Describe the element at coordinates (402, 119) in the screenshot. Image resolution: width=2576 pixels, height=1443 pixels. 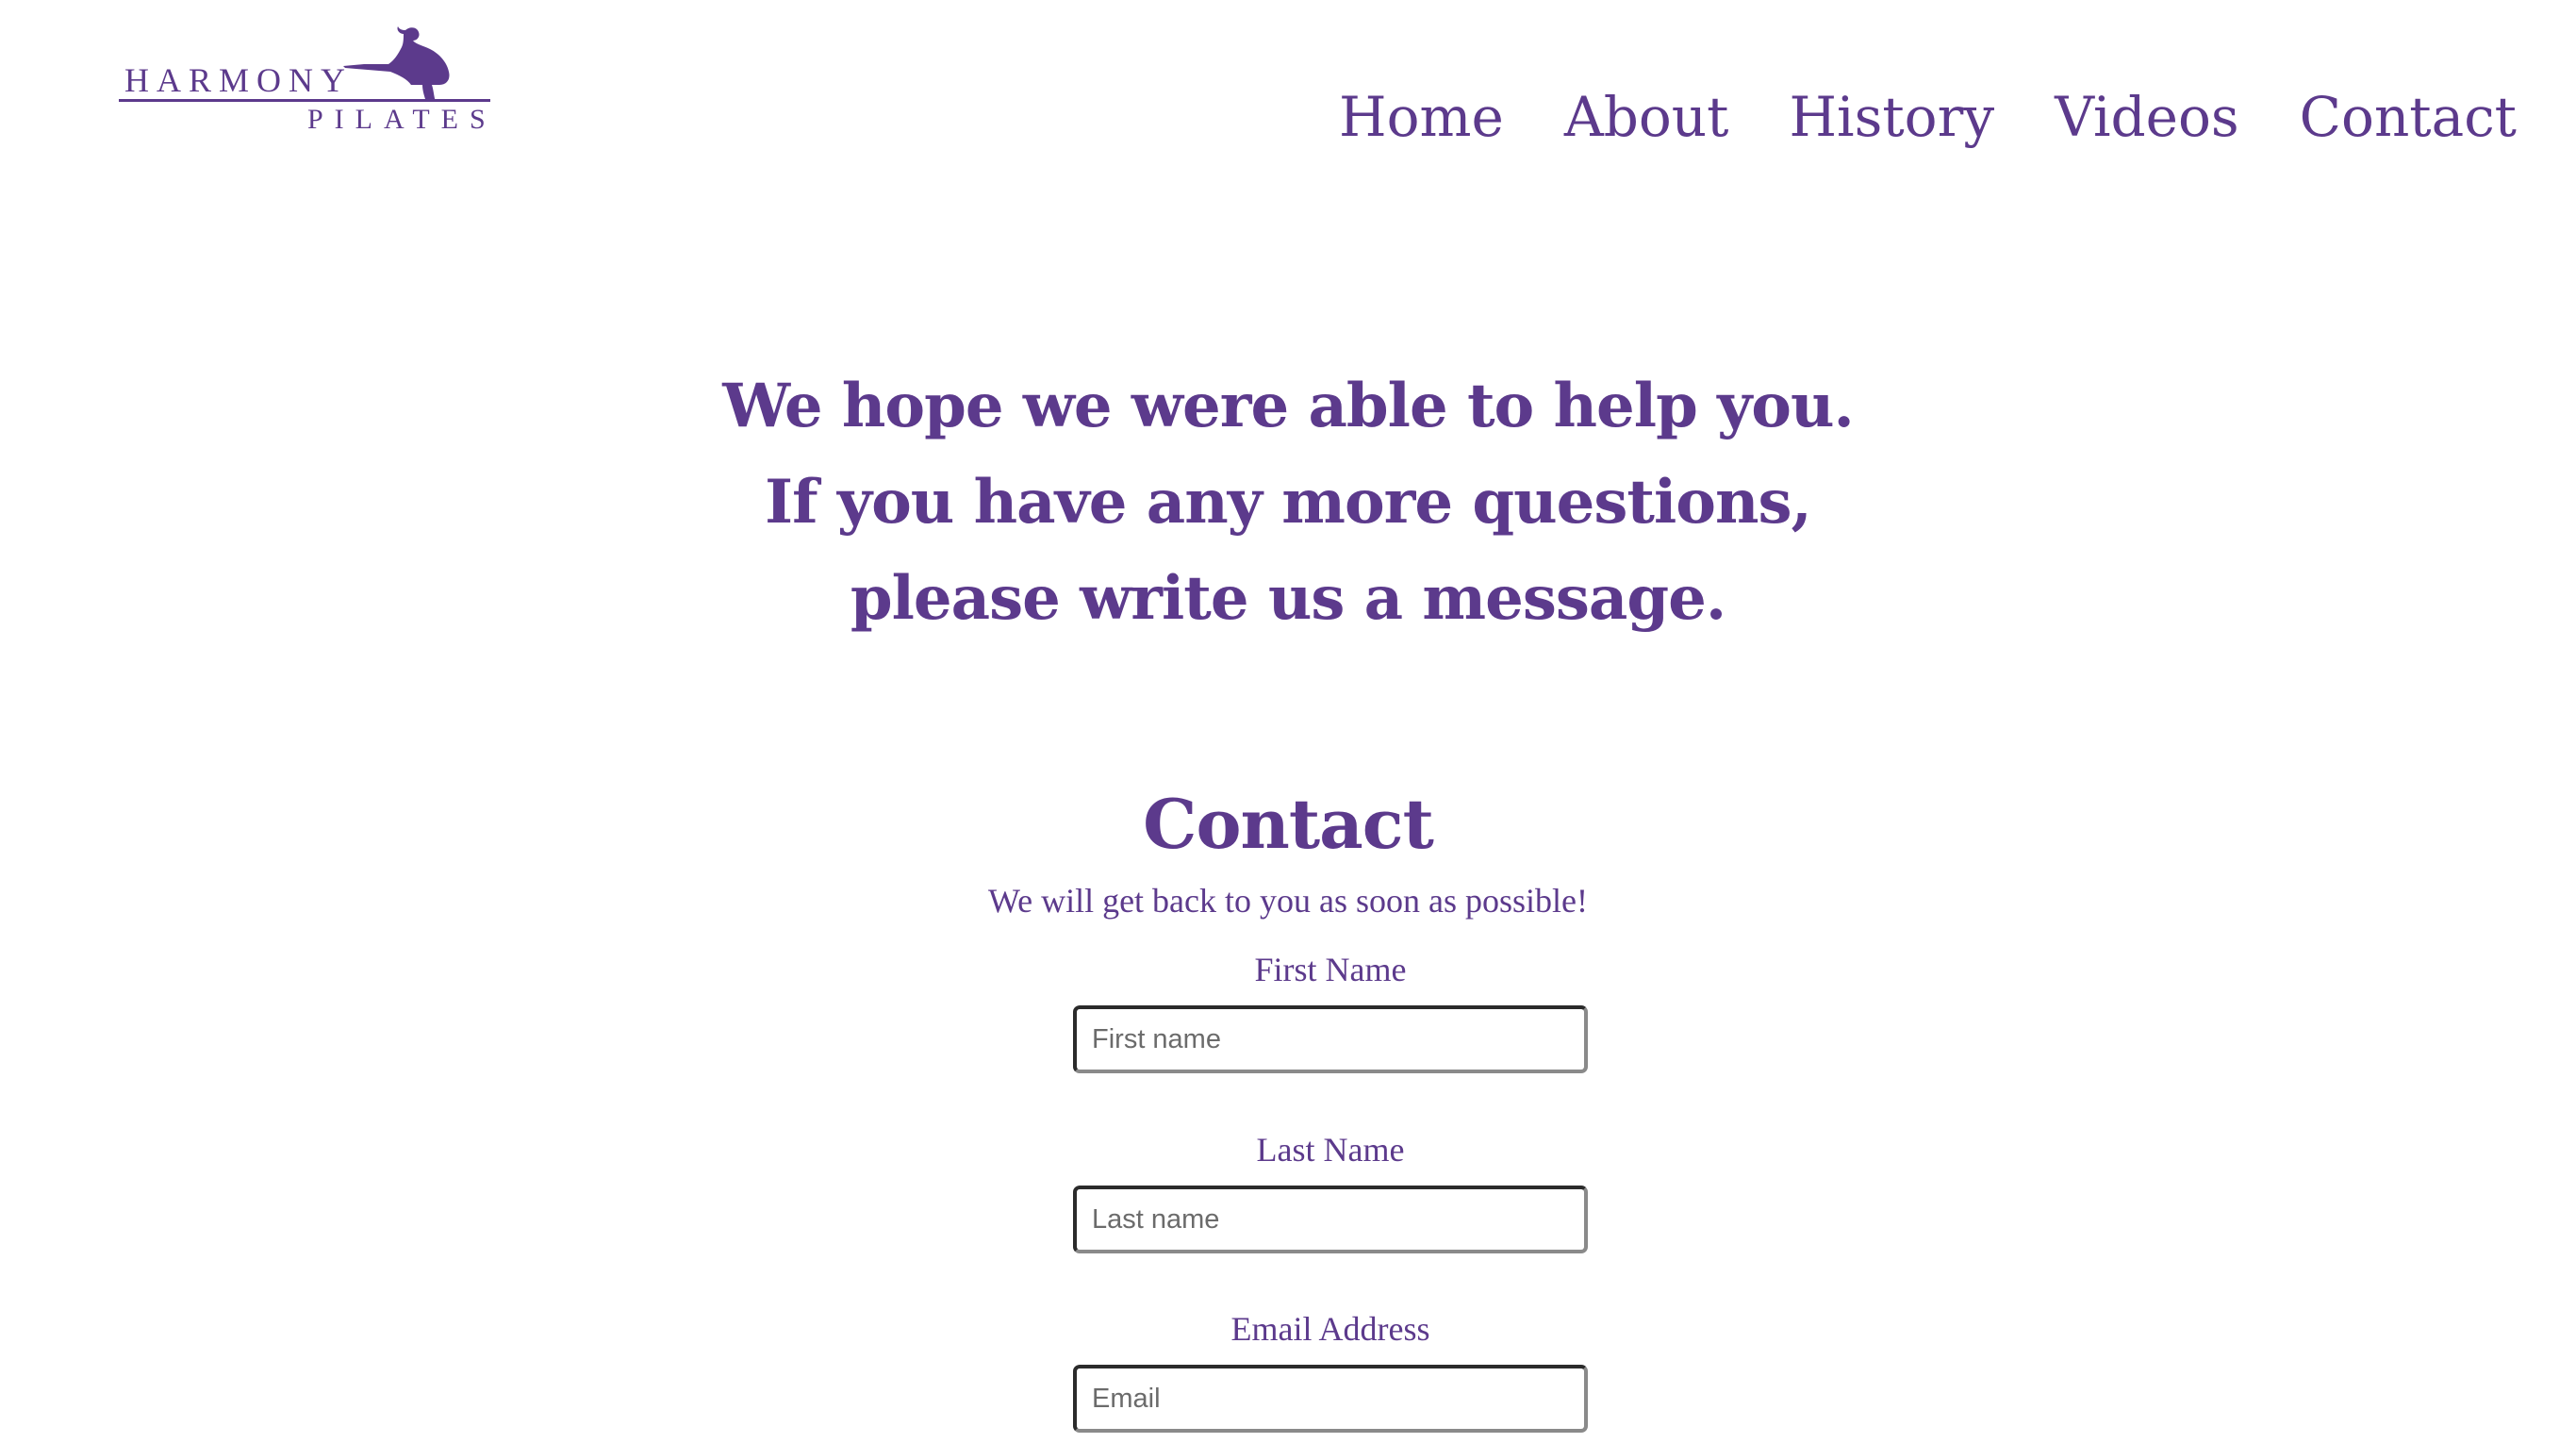
I see `logo-word-pilates: PILATES` at that location.